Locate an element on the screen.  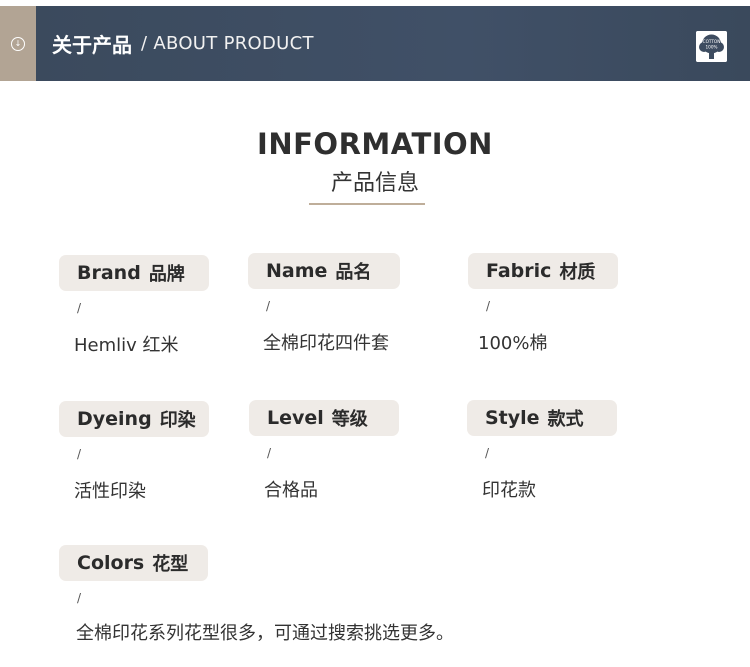
header-tab: ↓ is located at coordinates (18, 43).